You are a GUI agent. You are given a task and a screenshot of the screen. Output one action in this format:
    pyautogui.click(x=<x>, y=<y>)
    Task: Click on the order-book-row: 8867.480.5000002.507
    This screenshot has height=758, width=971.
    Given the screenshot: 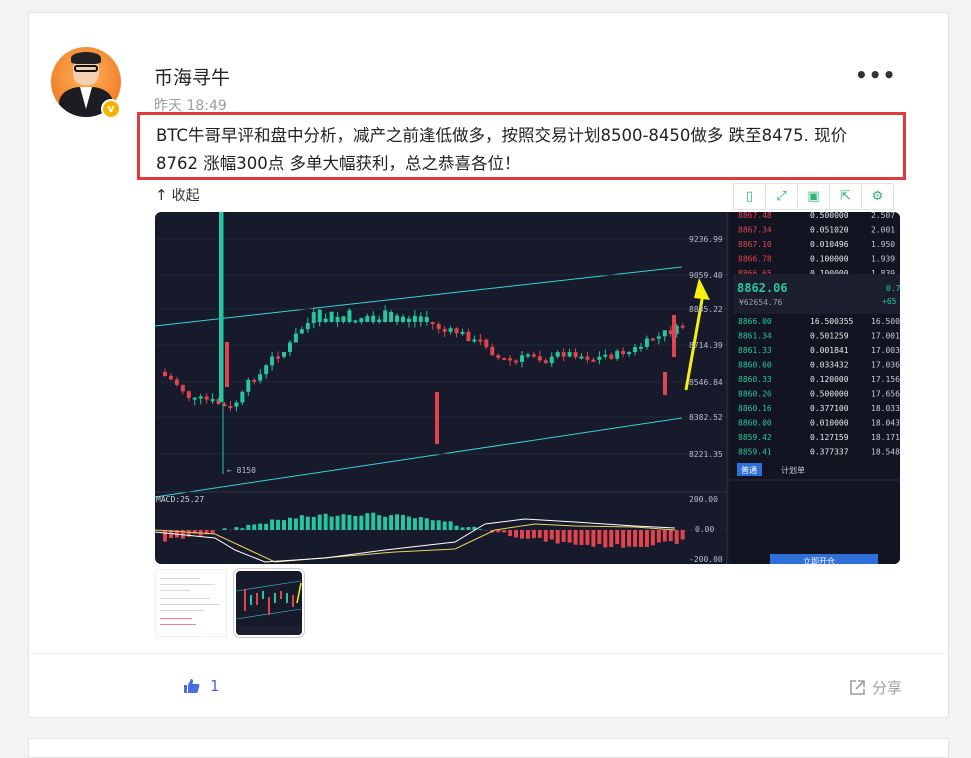 What is the action you would take?
    pyautogui.click(x=816, y=216)
    